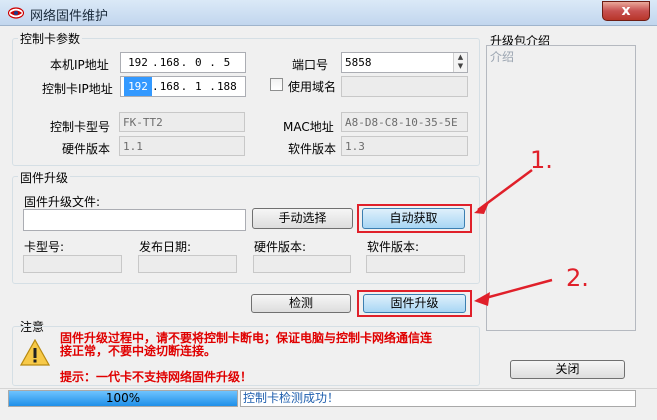  Describe the element at coordinates (312, 149) in the screenshot. I see `software-version-label: 软件版本` at that location.